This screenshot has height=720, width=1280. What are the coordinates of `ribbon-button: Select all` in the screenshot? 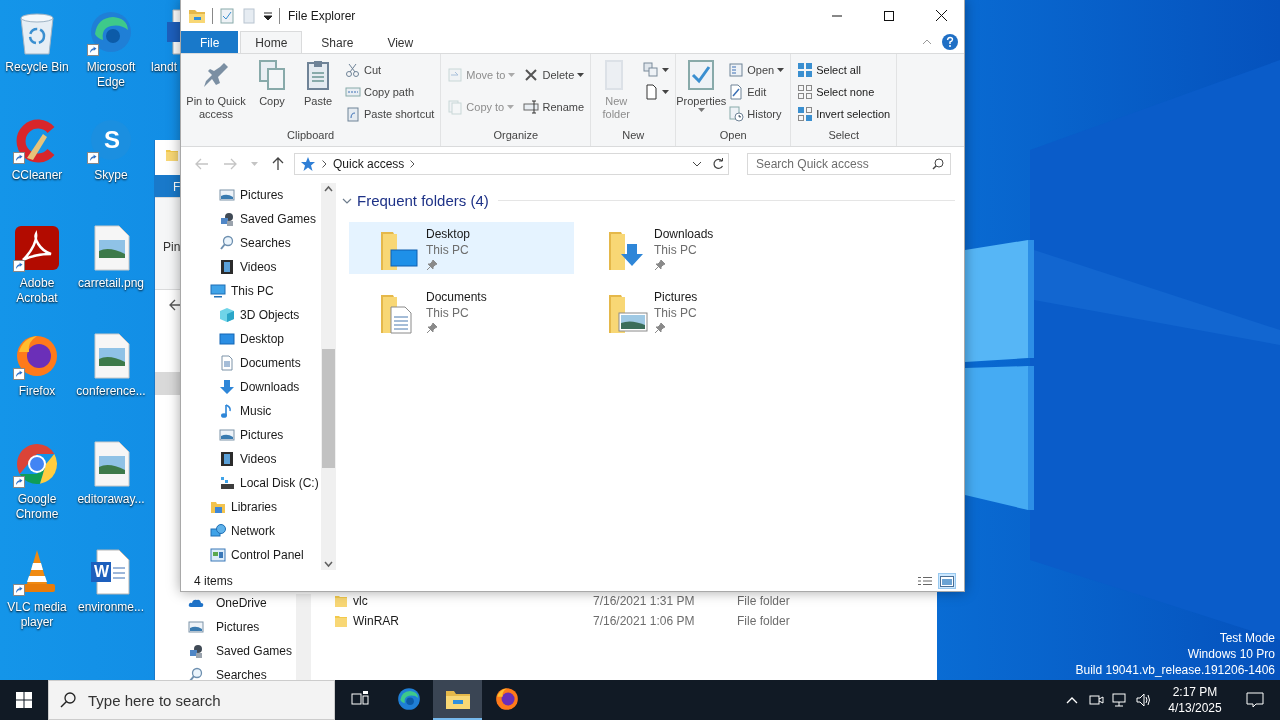 It's located at (844, 70).